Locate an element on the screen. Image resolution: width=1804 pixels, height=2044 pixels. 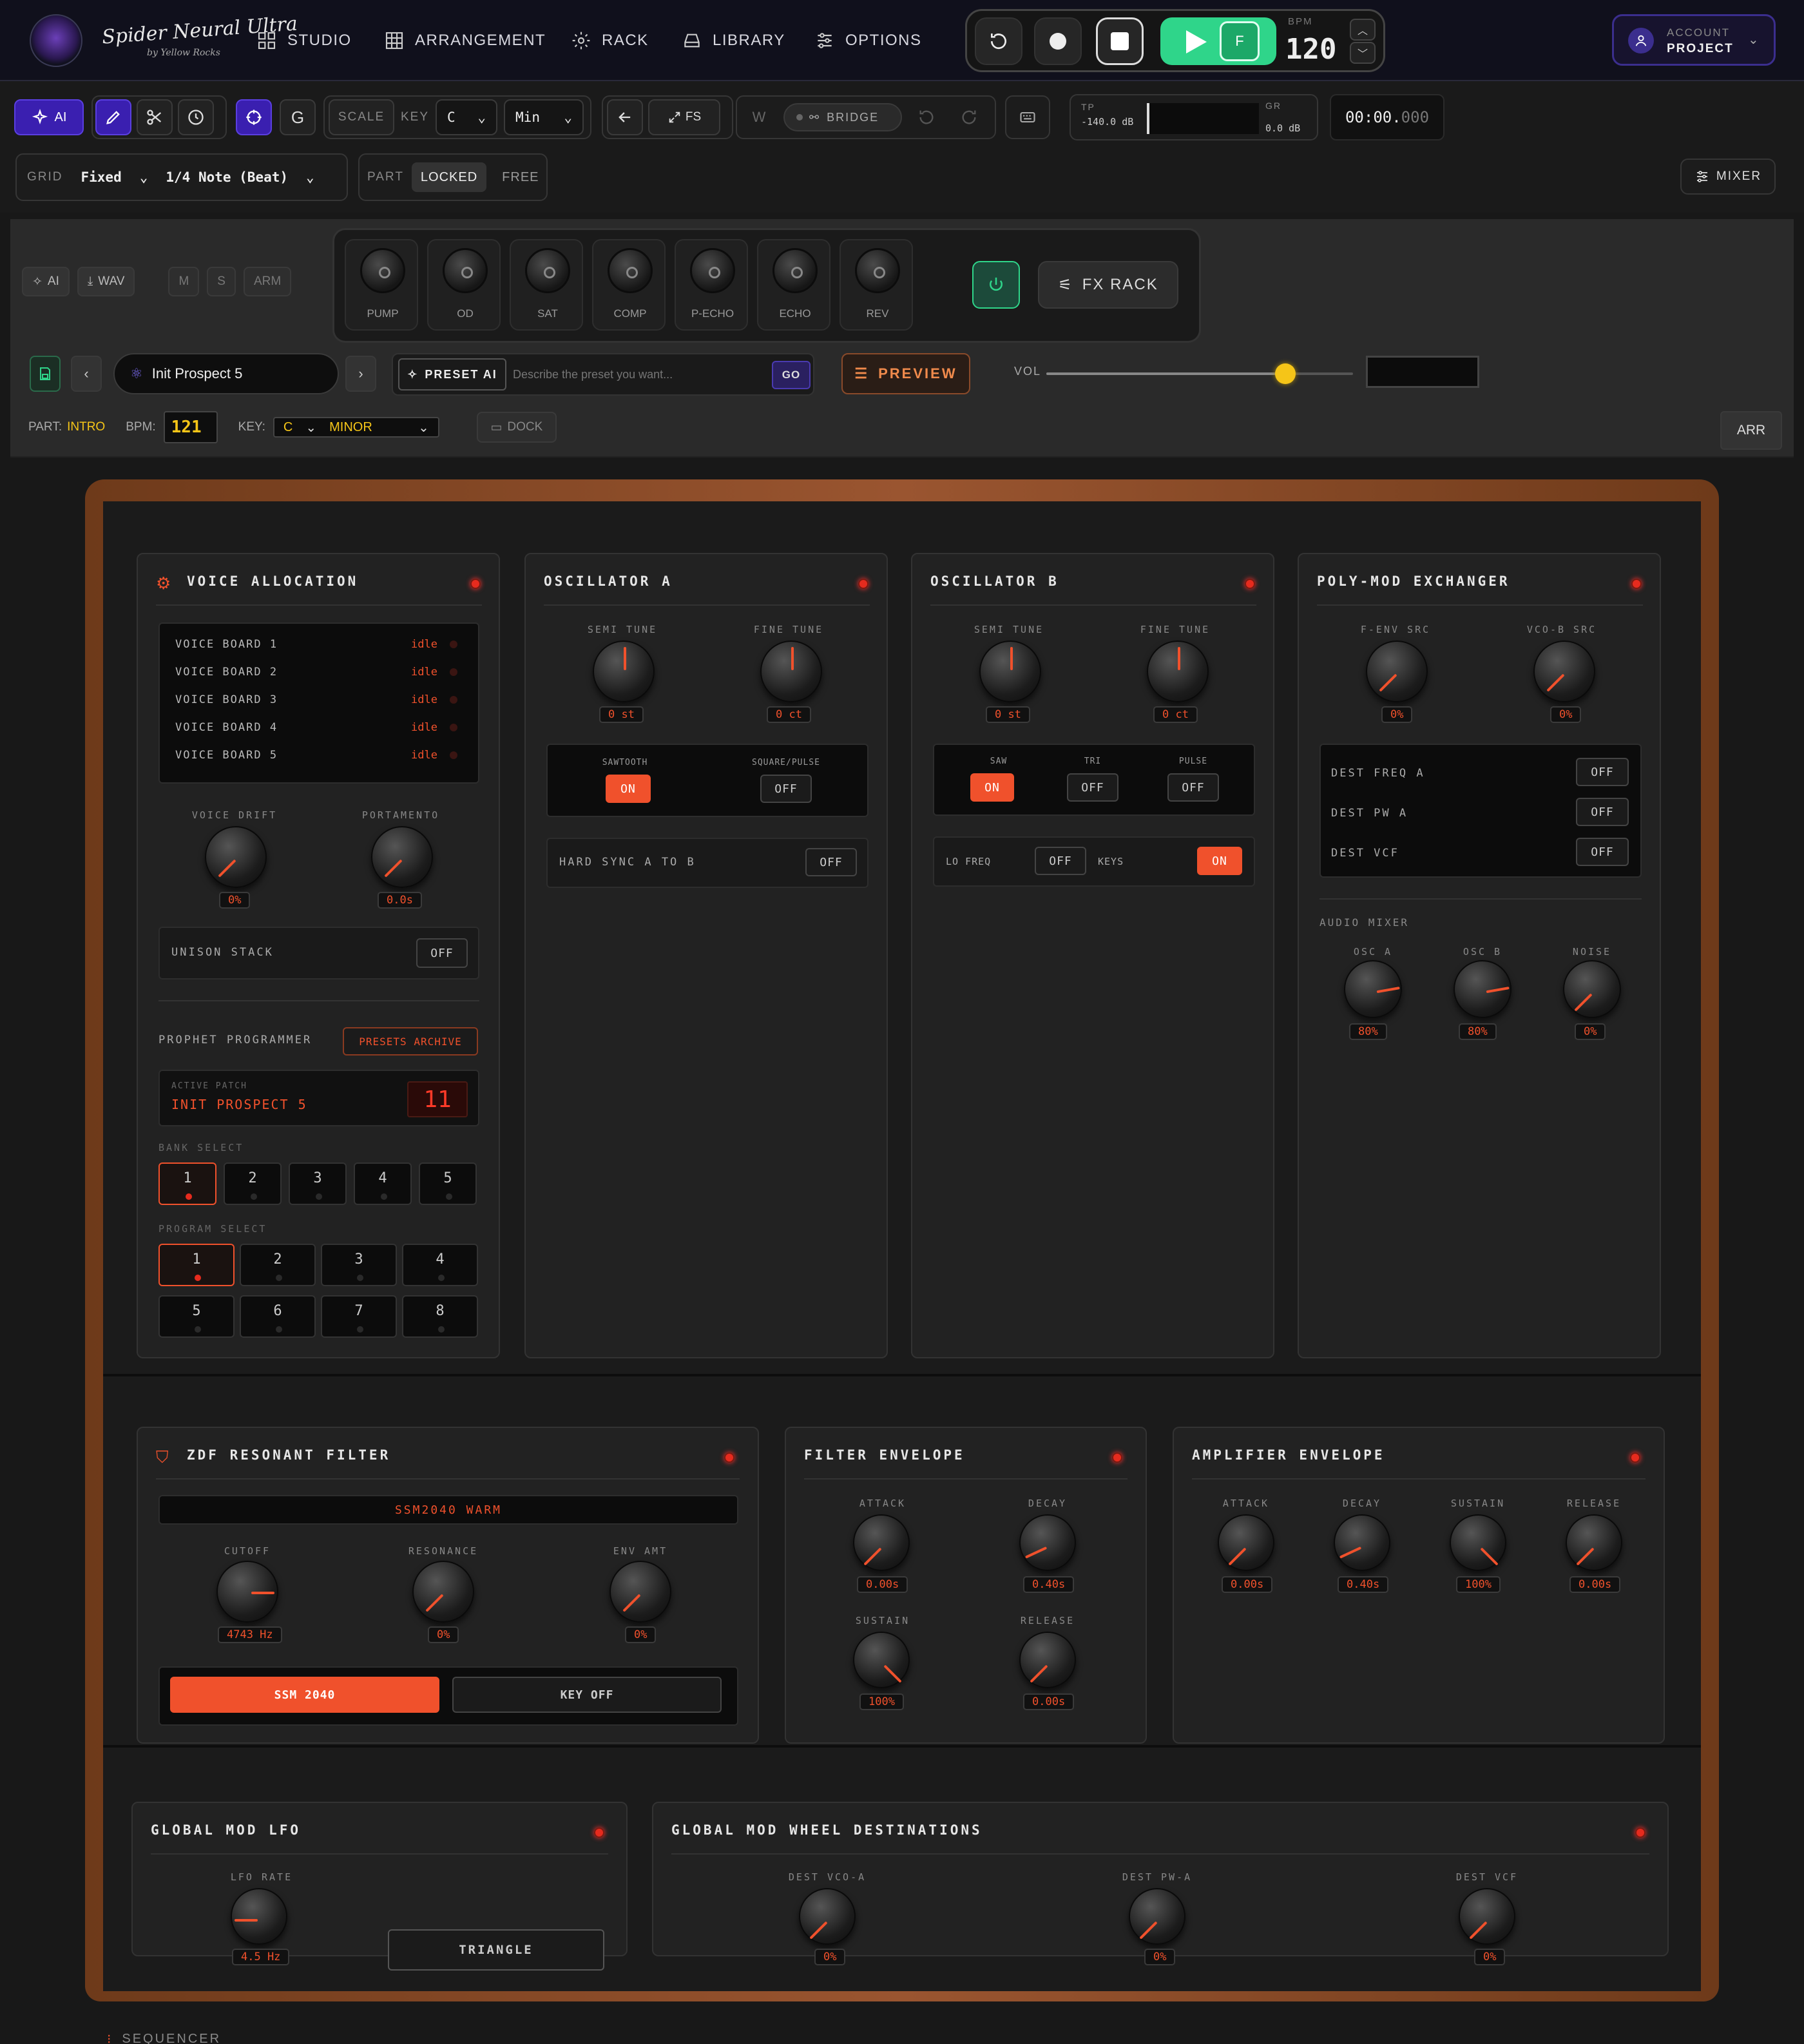
fx-rack-button: ⚟ FX RACK is located at coordinates (1108, 285).